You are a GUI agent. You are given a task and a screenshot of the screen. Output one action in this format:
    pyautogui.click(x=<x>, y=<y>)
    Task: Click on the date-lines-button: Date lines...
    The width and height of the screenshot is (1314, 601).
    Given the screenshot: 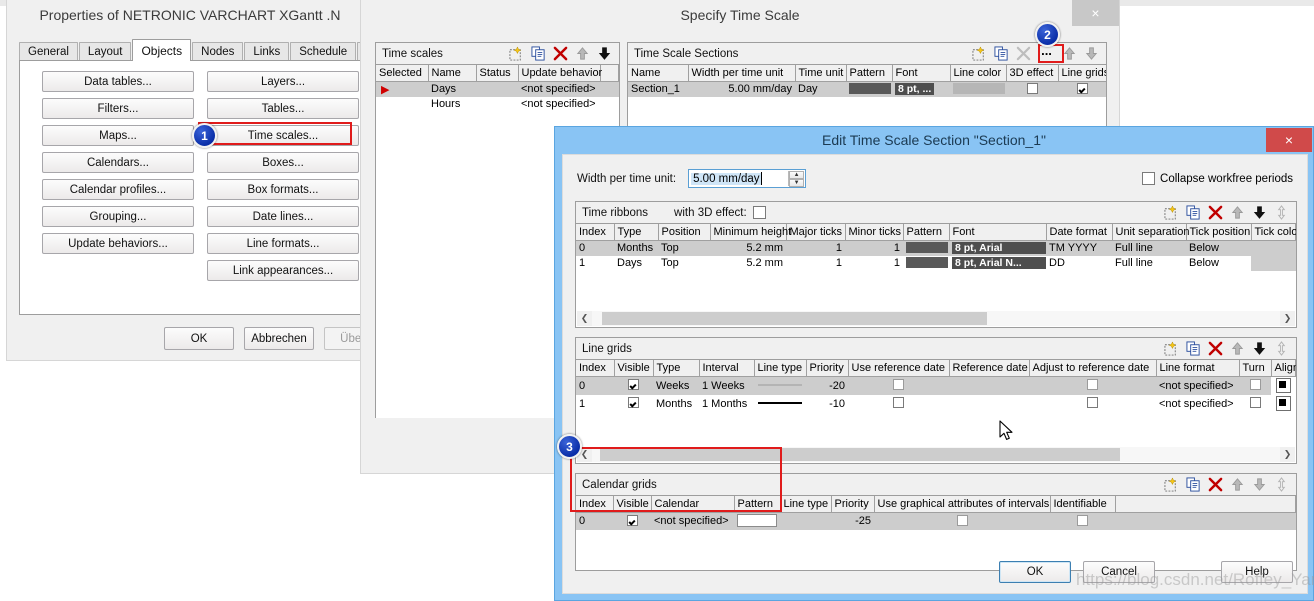 What is the action you would take?
    pyautogui.click(x=283, y=216)
    